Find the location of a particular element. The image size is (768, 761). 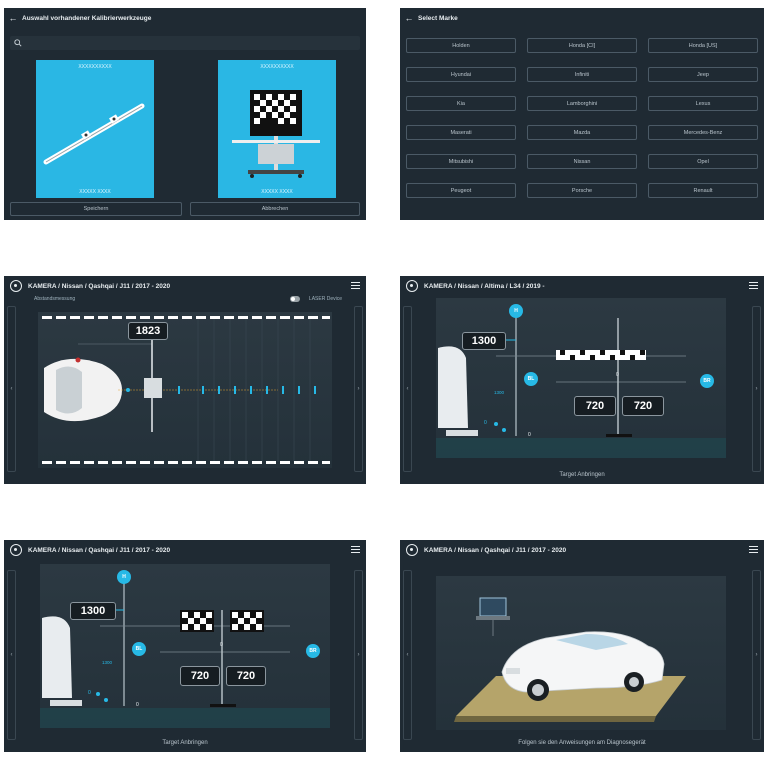

brand-button: Hyundai is located at coordinates (461, 74).